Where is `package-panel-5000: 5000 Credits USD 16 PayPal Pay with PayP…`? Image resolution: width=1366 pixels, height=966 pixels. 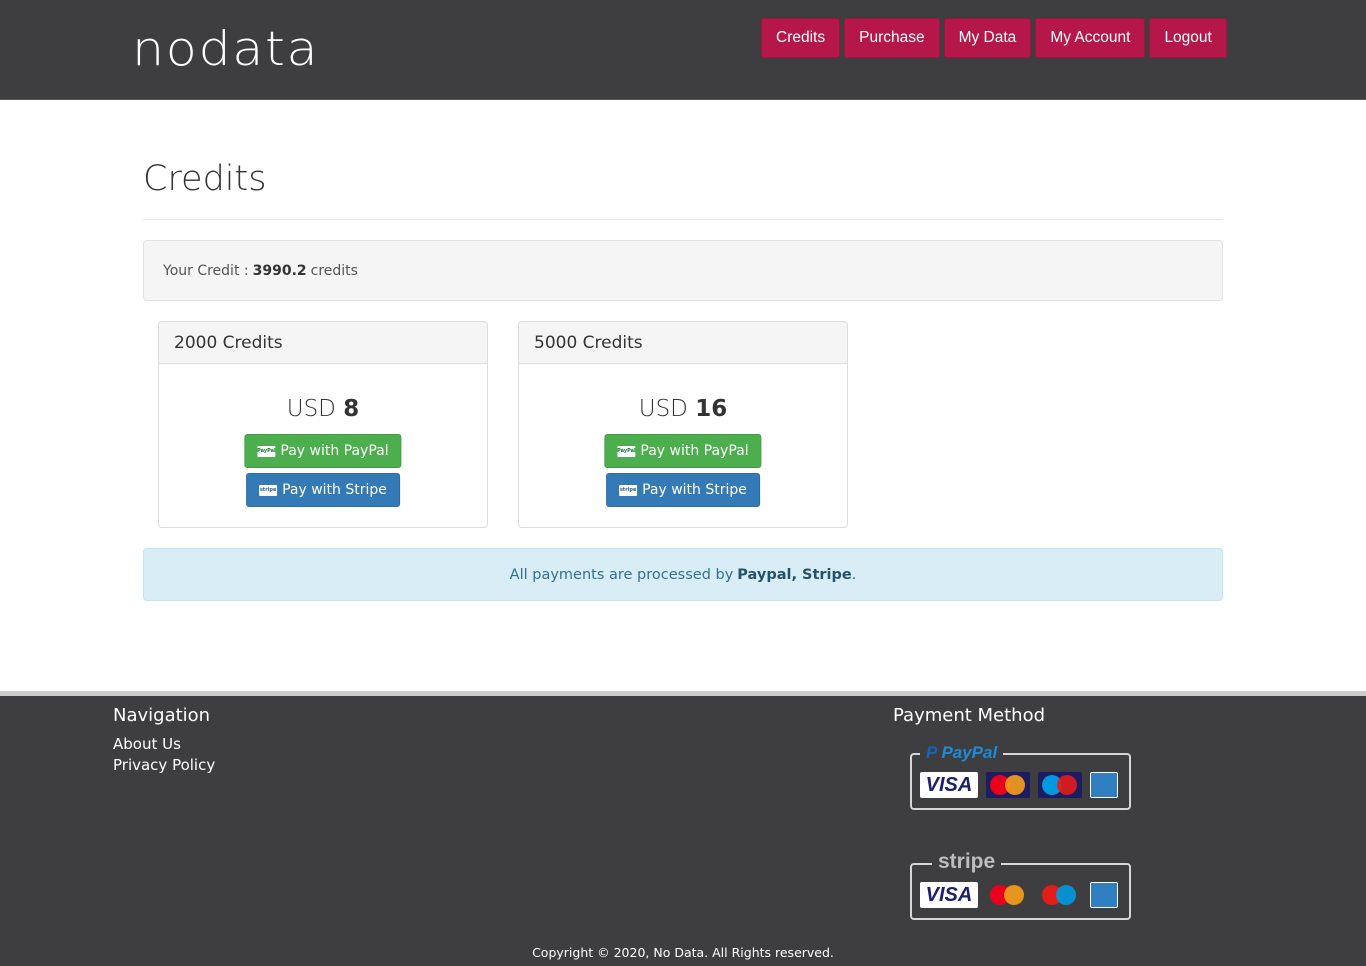 package-panel-5000: 5000 Credits USD 16 PayPal Pay with PayP… is located at coordinates (683, 424).